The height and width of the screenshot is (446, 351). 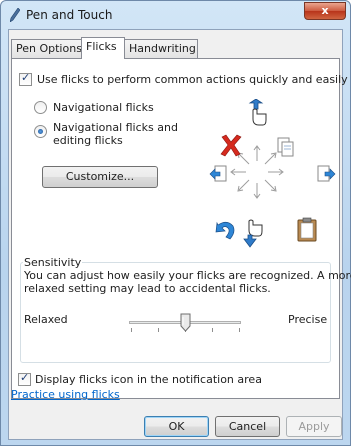 What do you see at coordinates (257, 112) in the screenshot?
I see `drag-up-hand-icon` at bounding box center [257, 112].